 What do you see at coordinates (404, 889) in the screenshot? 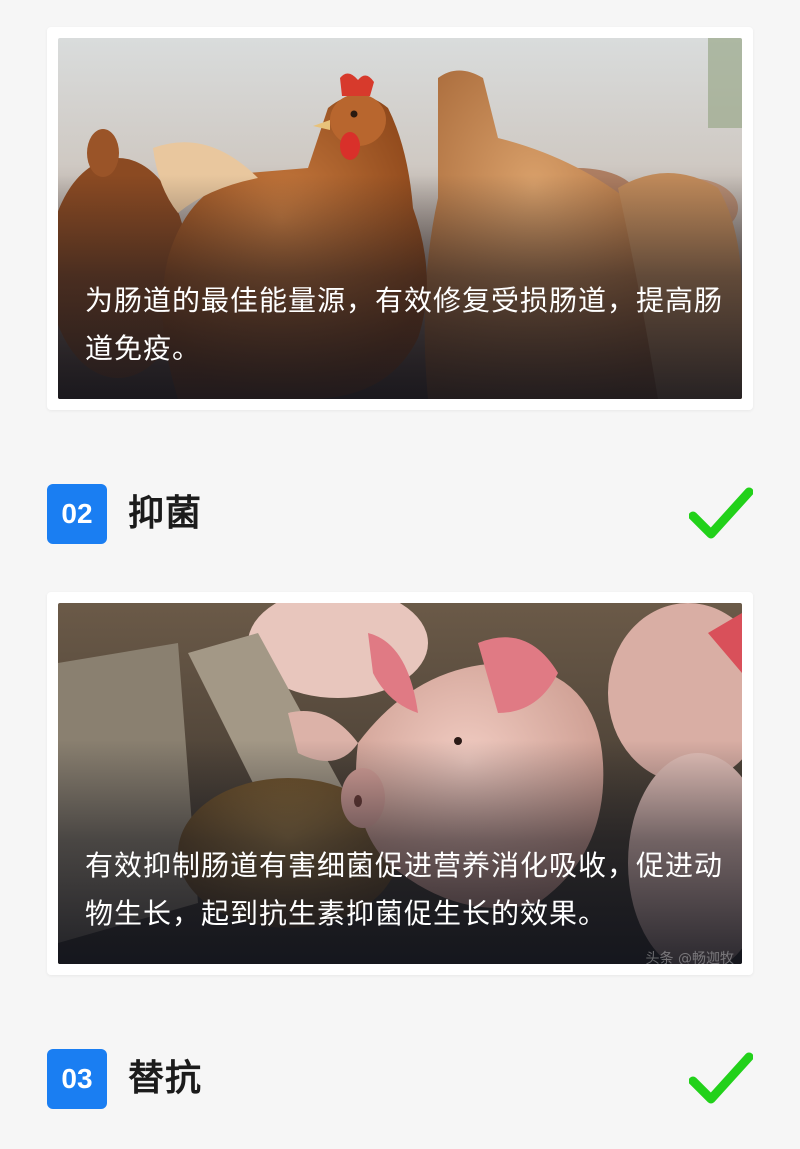
I see `piglets-caption: 有效抑制肠道有害细菌促进营养消化吸收，促进动物生长，起到抗生素抑菌促生长的效果。` at bounding box center [404, 889].